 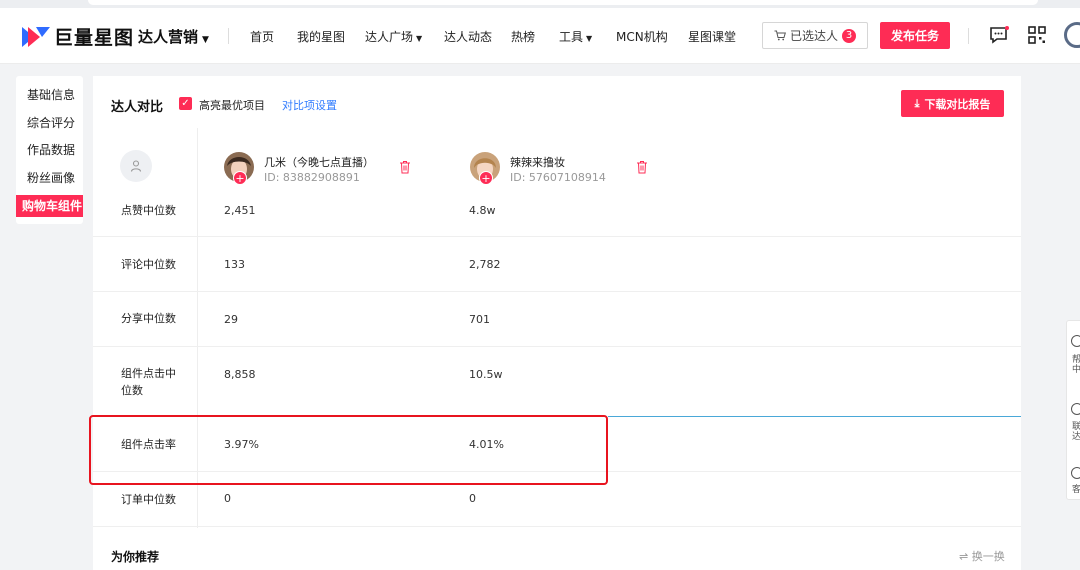 I want to click on menu-item-works-data: 作品数据, so click(x=49, y=150).